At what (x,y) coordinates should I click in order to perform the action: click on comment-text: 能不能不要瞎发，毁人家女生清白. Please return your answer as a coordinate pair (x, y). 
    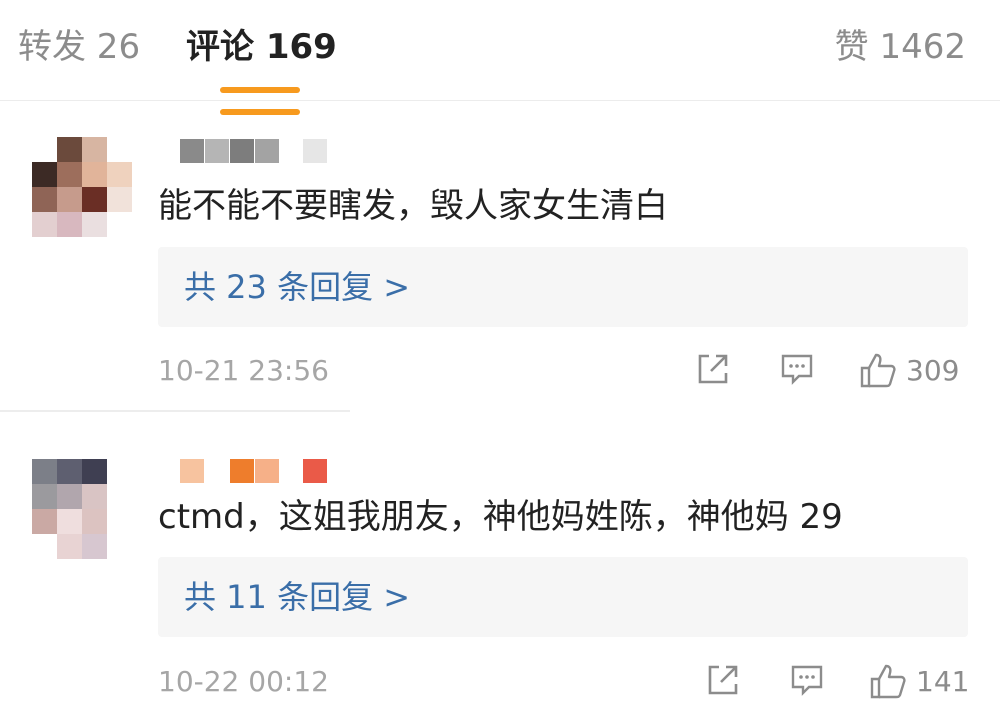
    Looking at the image, I should click on (413, 206).